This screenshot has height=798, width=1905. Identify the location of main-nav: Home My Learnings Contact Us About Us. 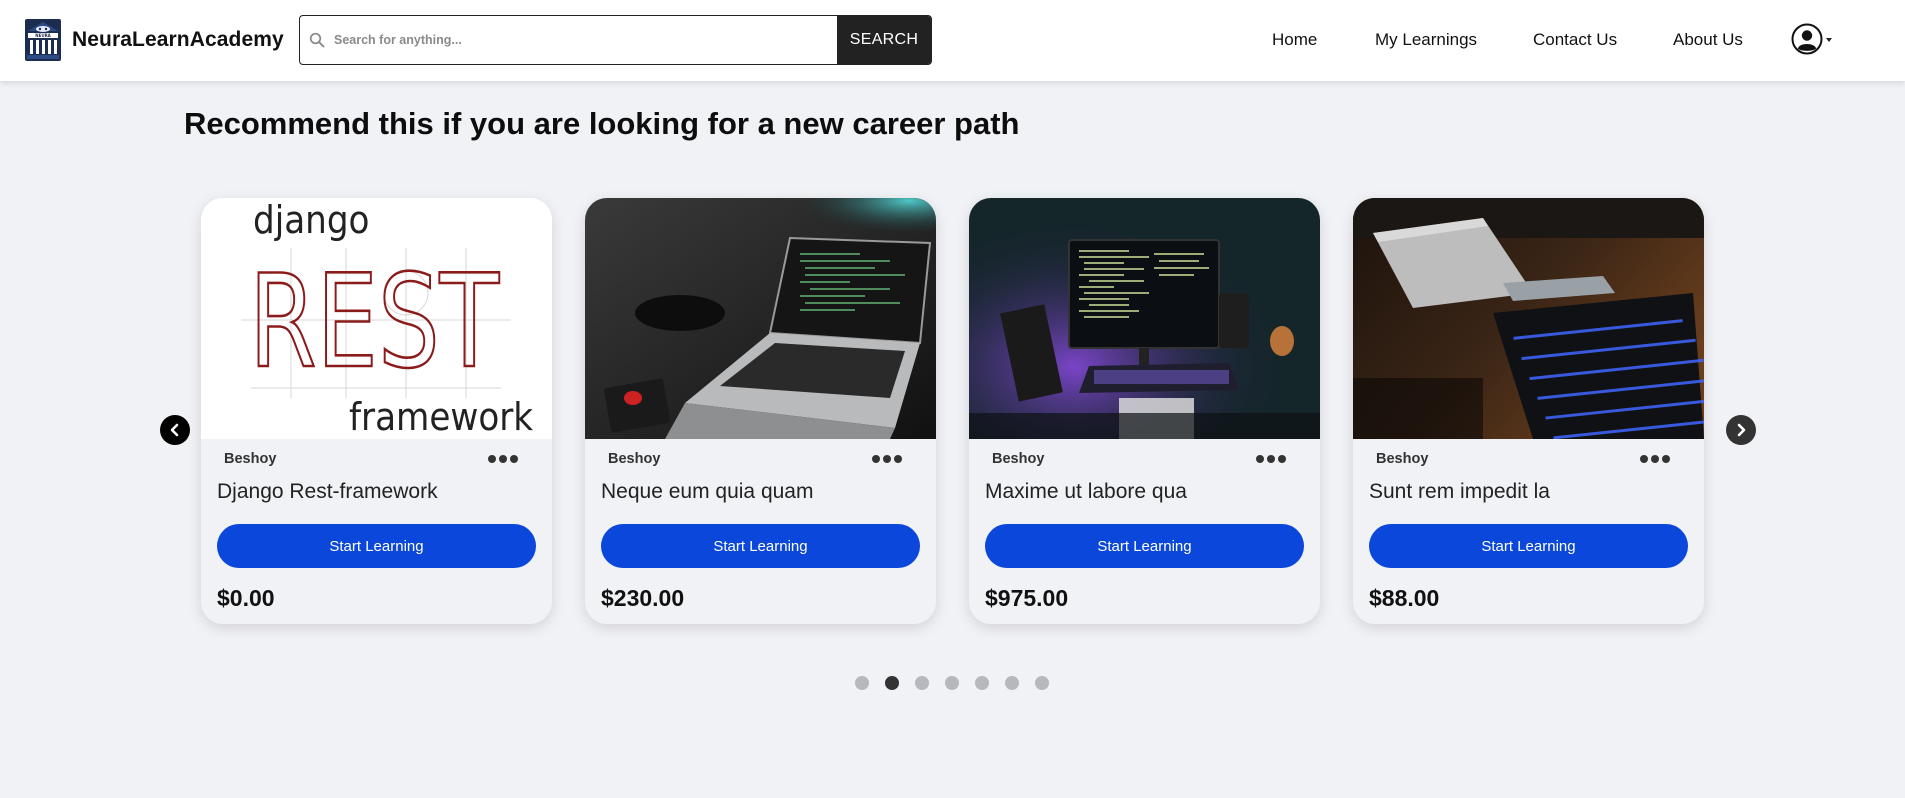
(952, 40).